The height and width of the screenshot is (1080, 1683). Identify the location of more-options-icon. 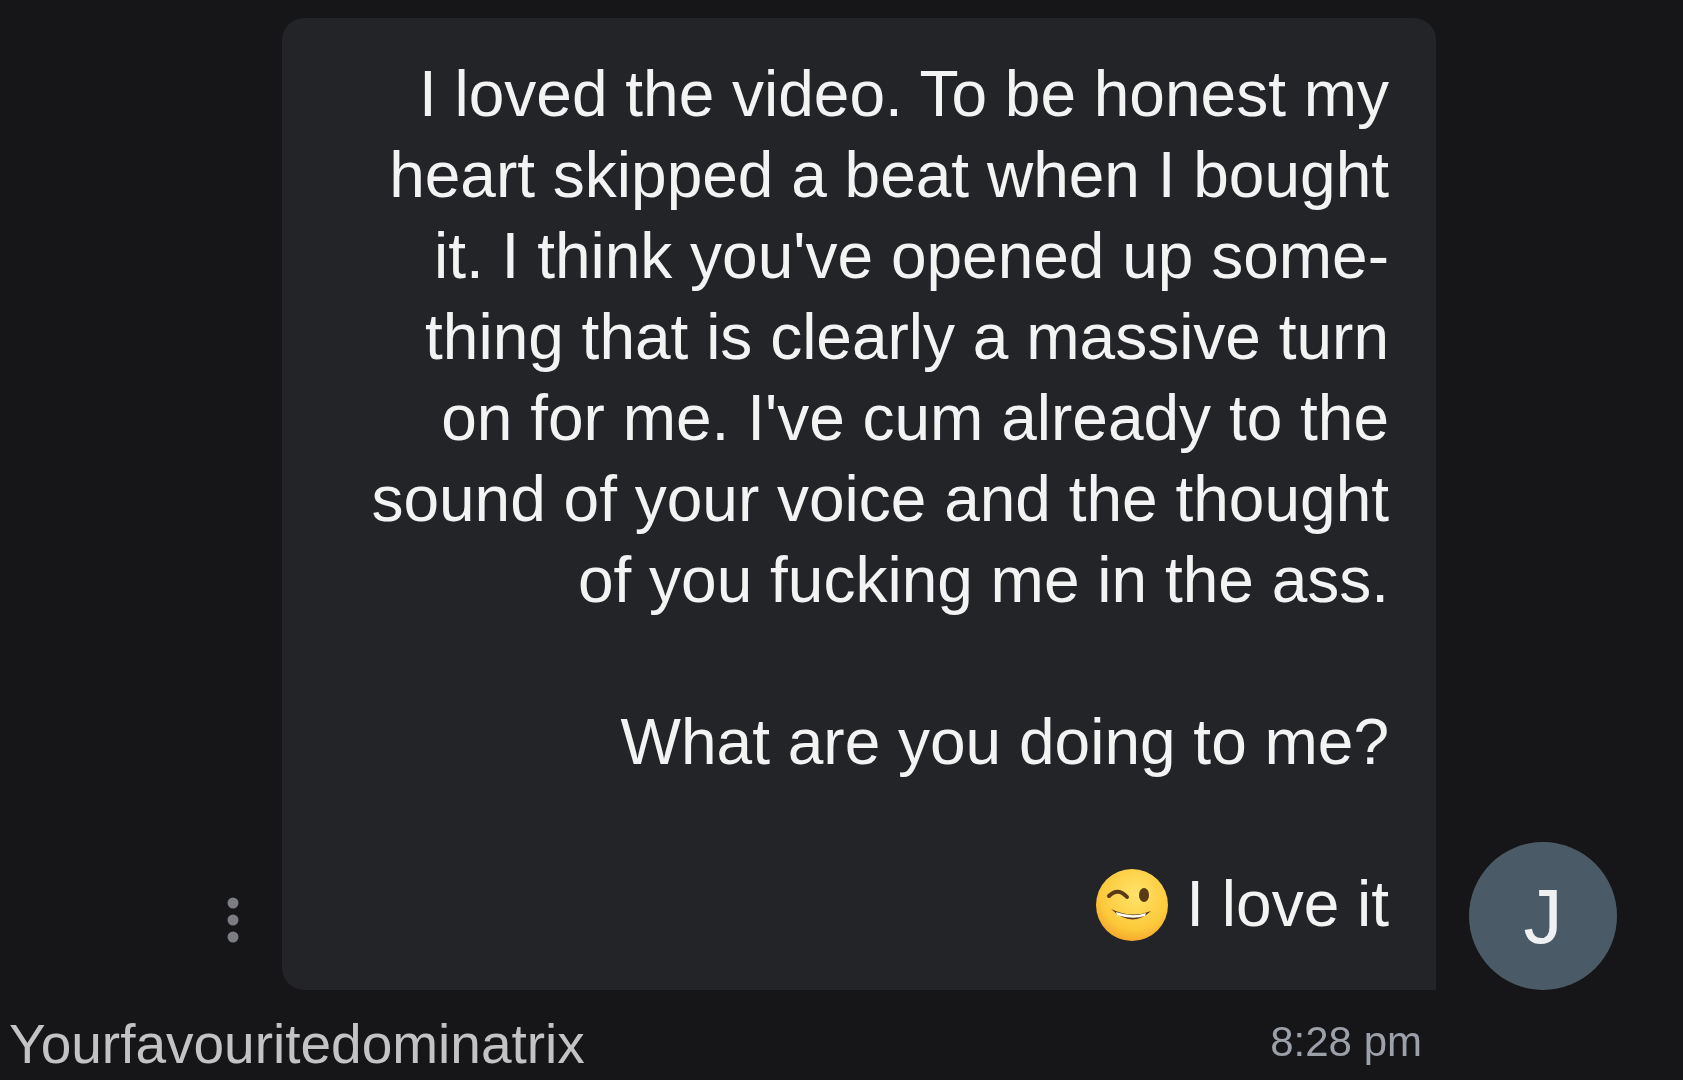
(233, 920).